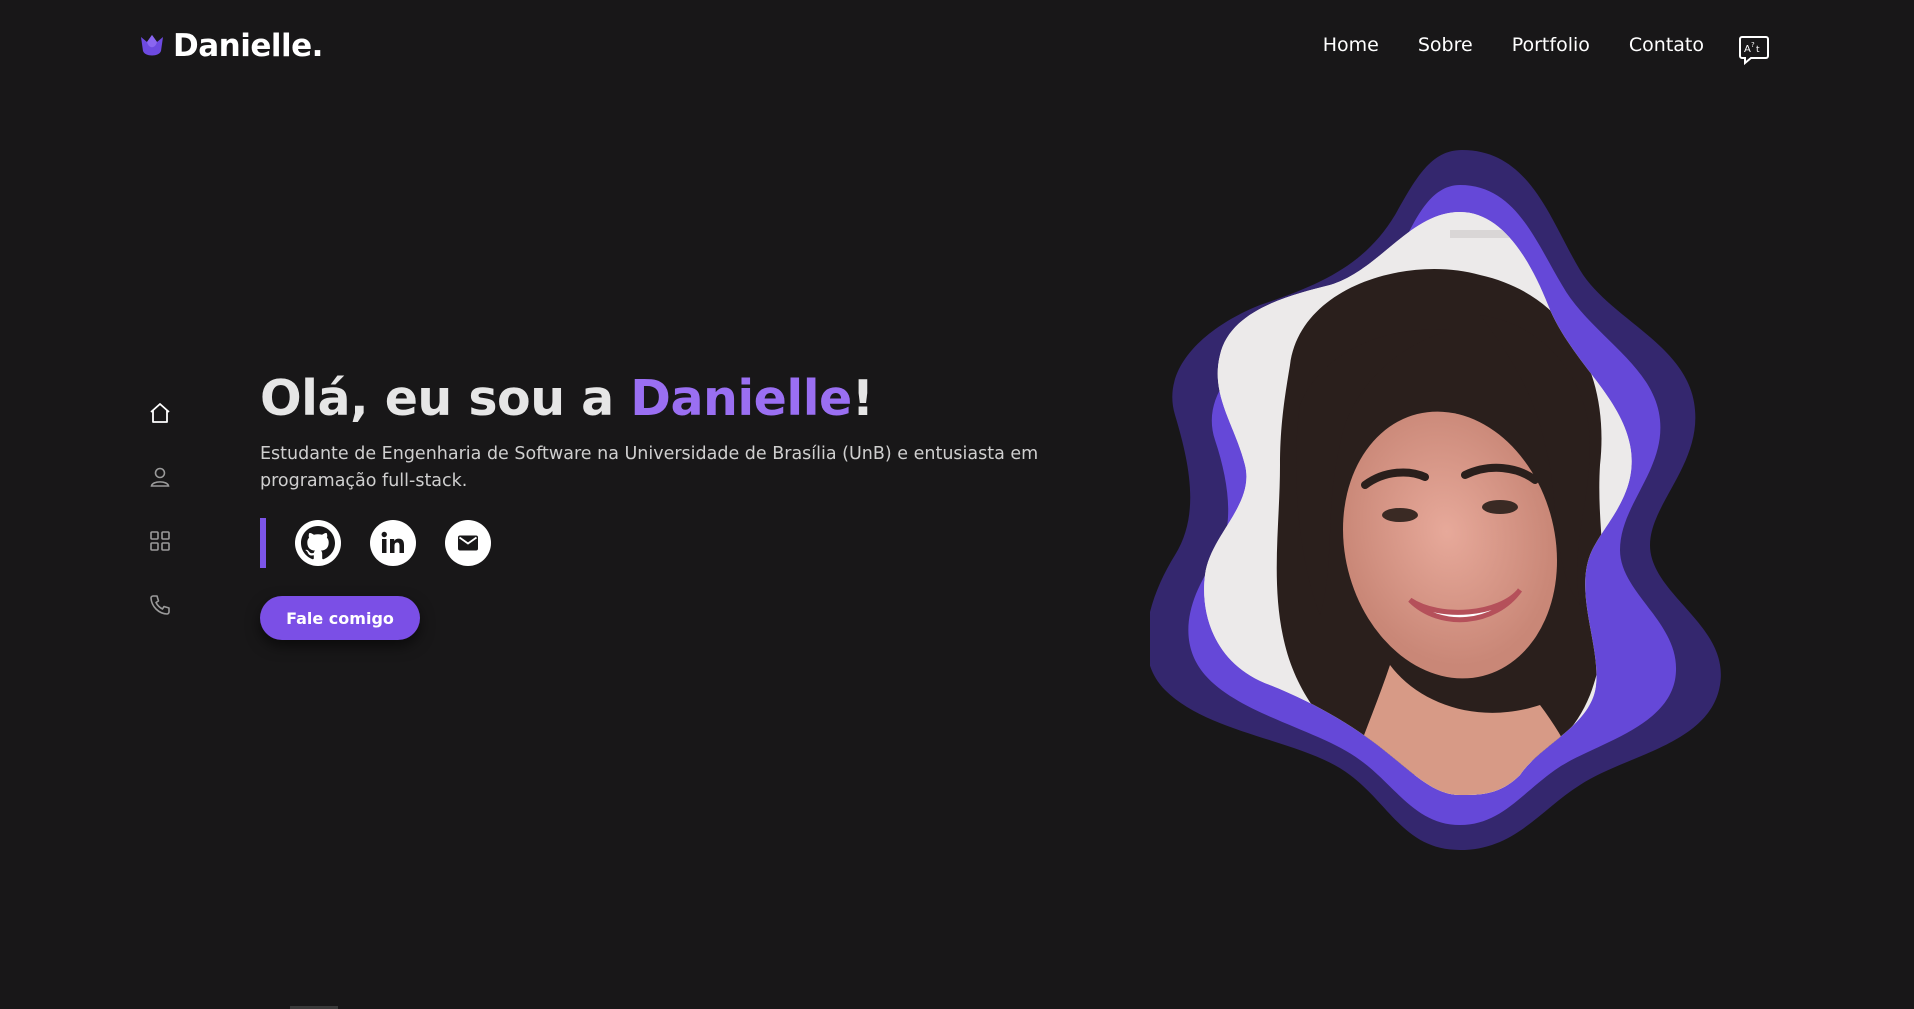 This screenshot has height=1009, width=1914. What do you see at coordinates (160, 509) in the screenshot?
I see `side-nav` at bounding box center [160, 509].